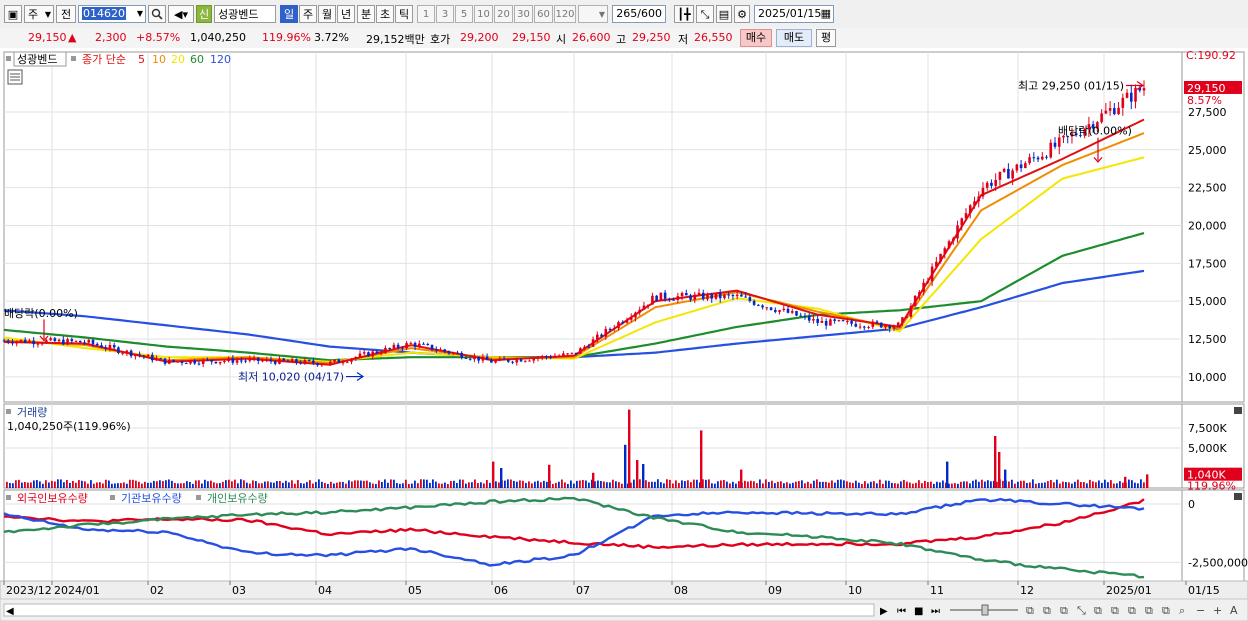  Describe the element at coordinates (1182, 610) in the screenshot. I see `zoom-icon: ⌕` at that location.